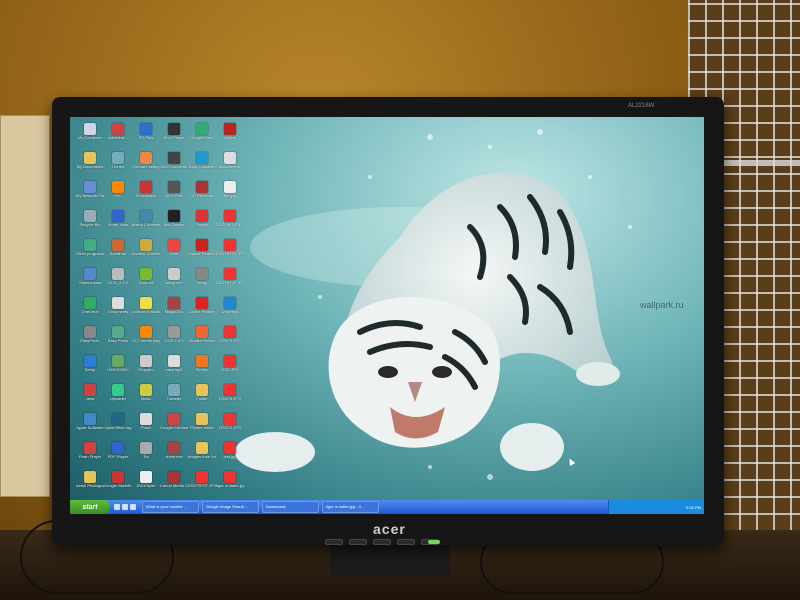  I want to click on desktop-icon: DSCF5775.JPG, so click(230, 282).